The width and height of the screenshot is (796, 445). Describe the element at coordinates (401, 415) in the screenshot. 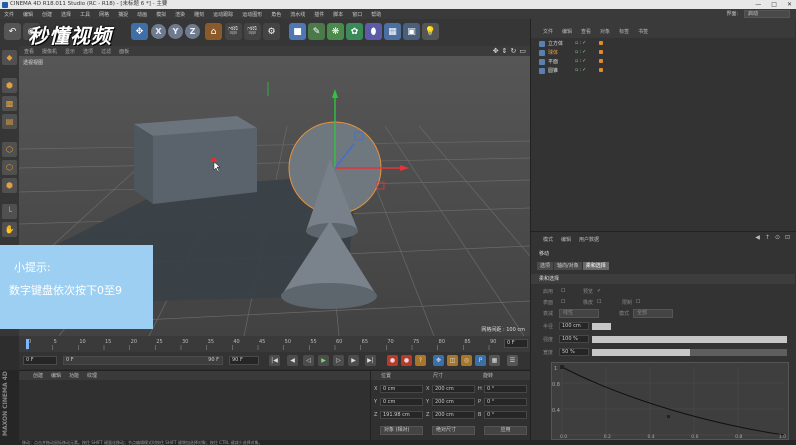

I see `pos-z-field: 191.98 cm` at that location.